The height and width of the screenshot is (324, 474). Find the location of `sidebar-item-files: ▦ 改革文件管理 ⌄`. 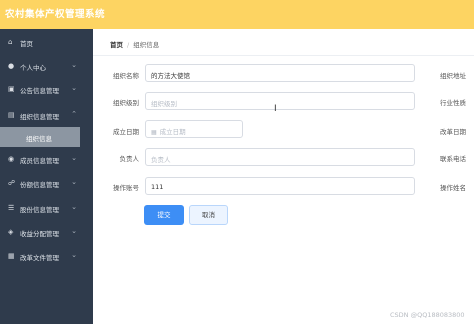

sidebar-item-files: ▦ 改革文件管理 ⌄ is located at coordinates (46, 256).